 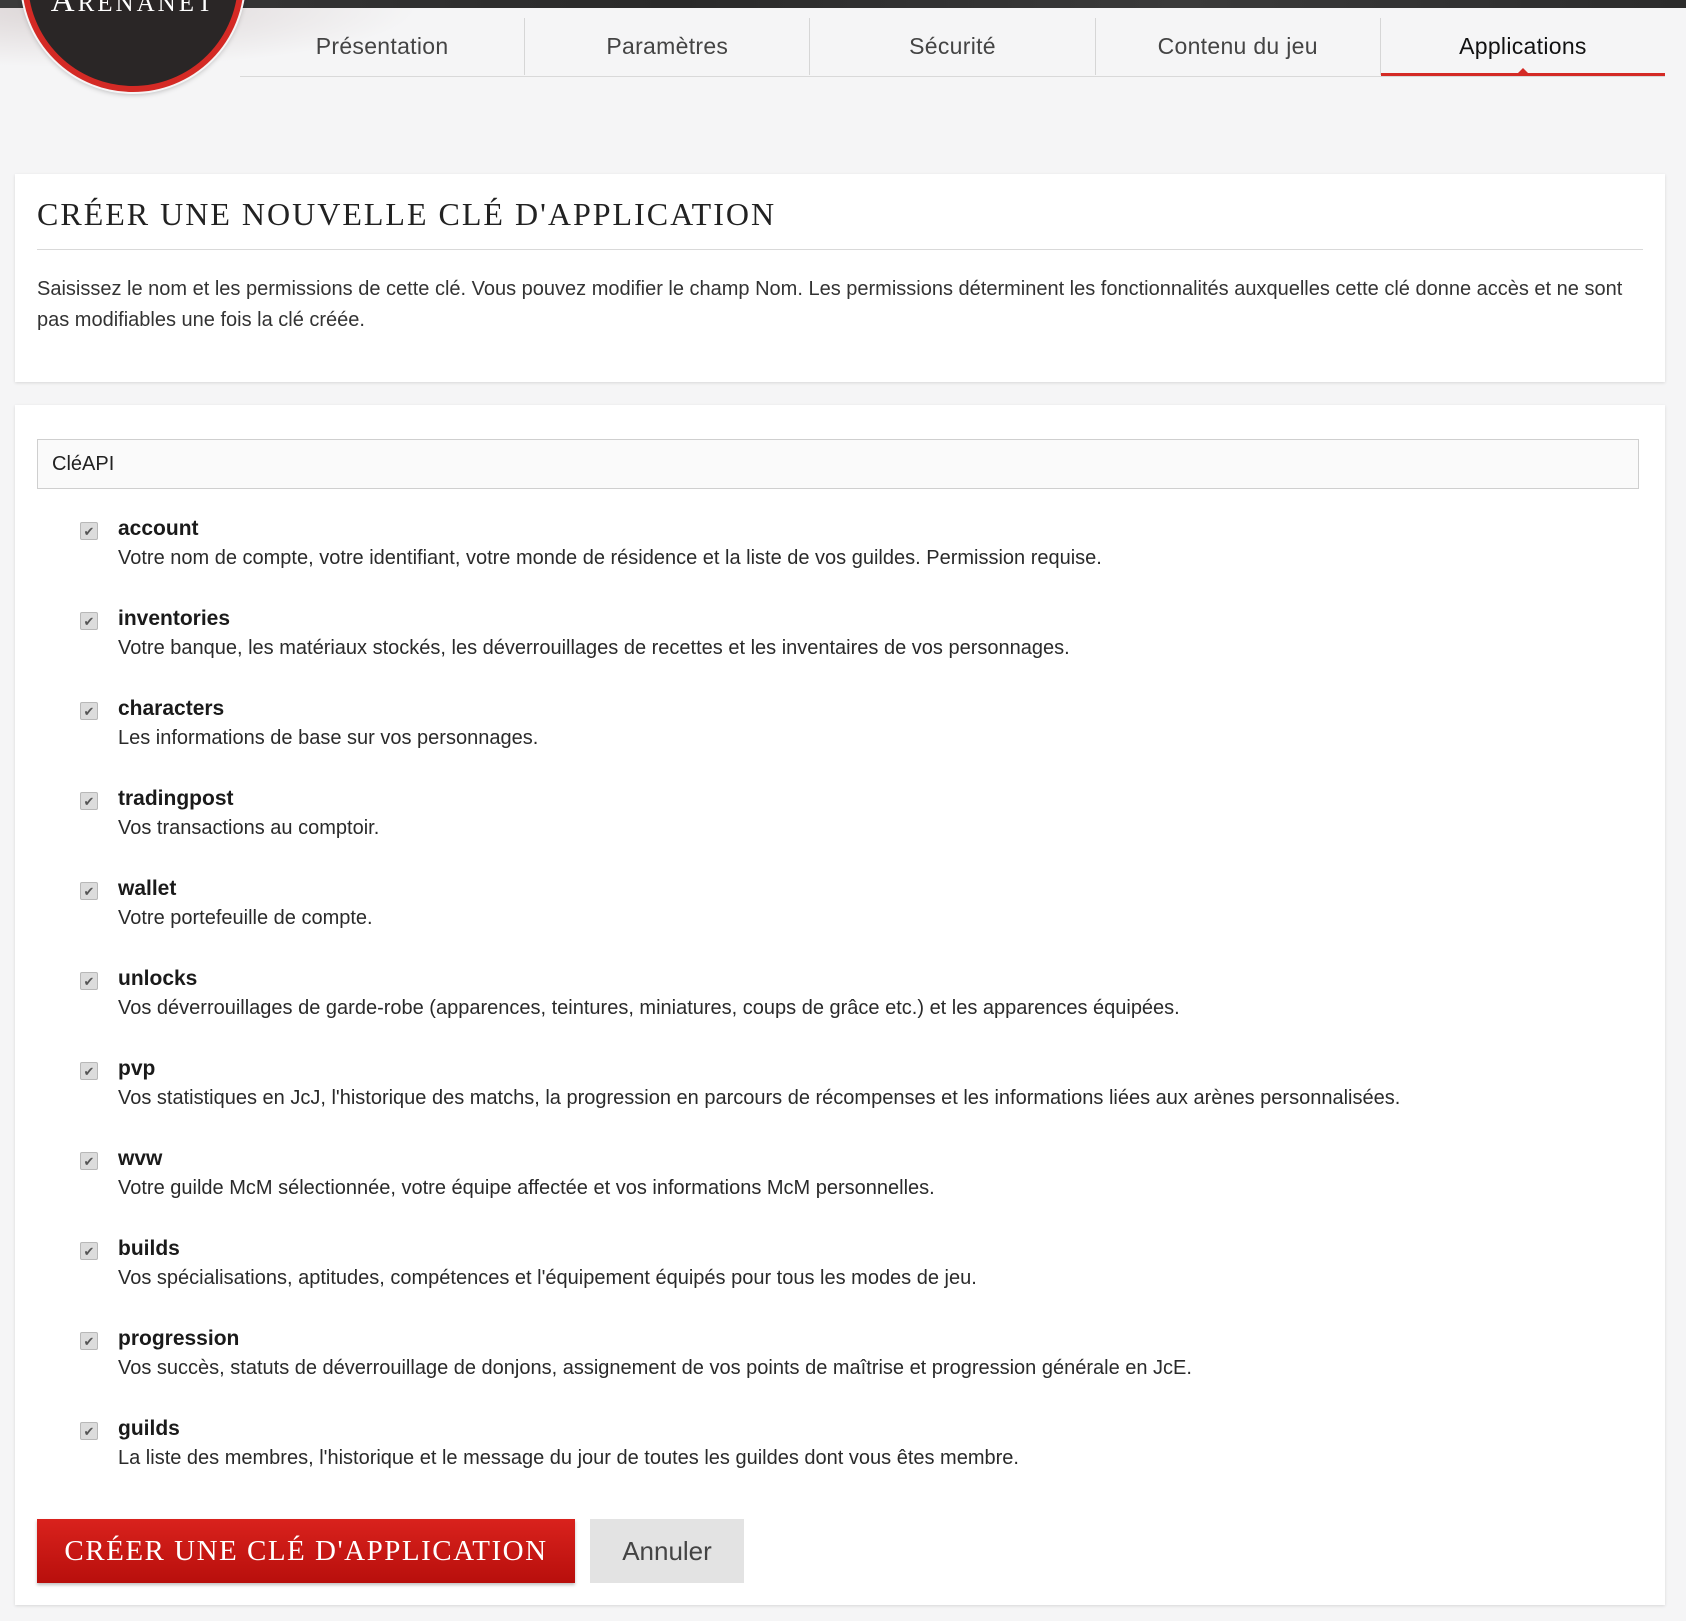 I want to click on create-key-button: CRÉER UNE CLÉ D'APPLICATION, so click(x=306, y=1551).